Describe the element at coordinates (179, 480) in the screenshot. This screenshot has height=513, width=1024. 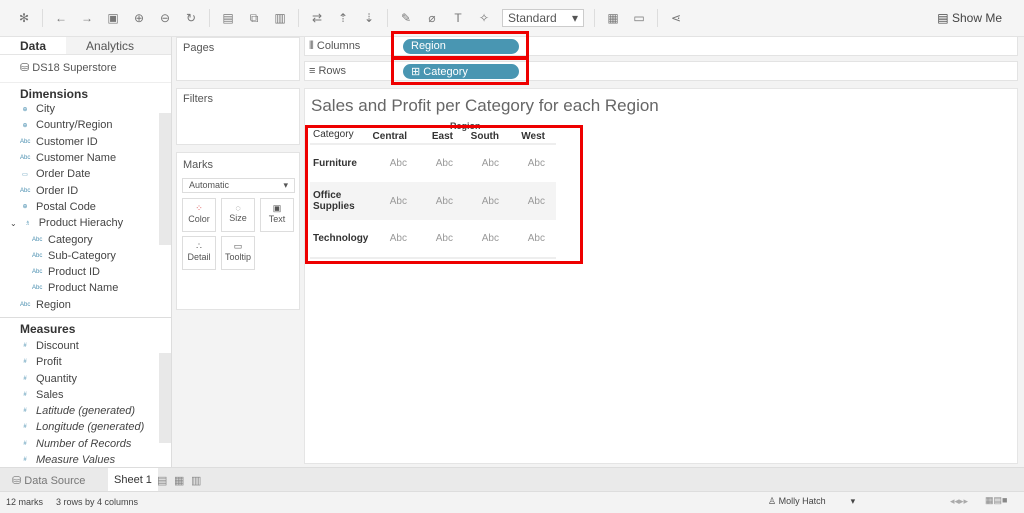
I see `new-dashboard-icon: ▦` at that location.